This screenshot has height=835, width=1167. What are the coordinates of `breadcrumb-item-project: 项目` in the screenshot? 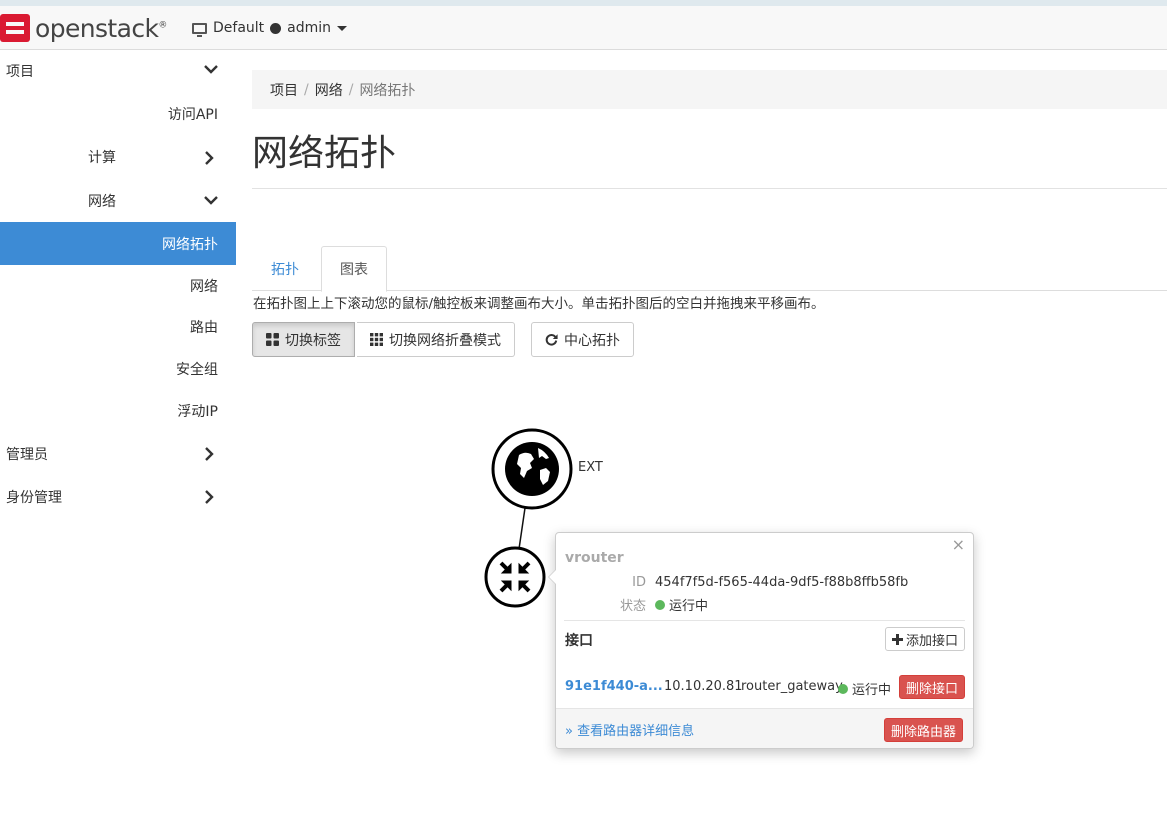 It's located at (284, 90).